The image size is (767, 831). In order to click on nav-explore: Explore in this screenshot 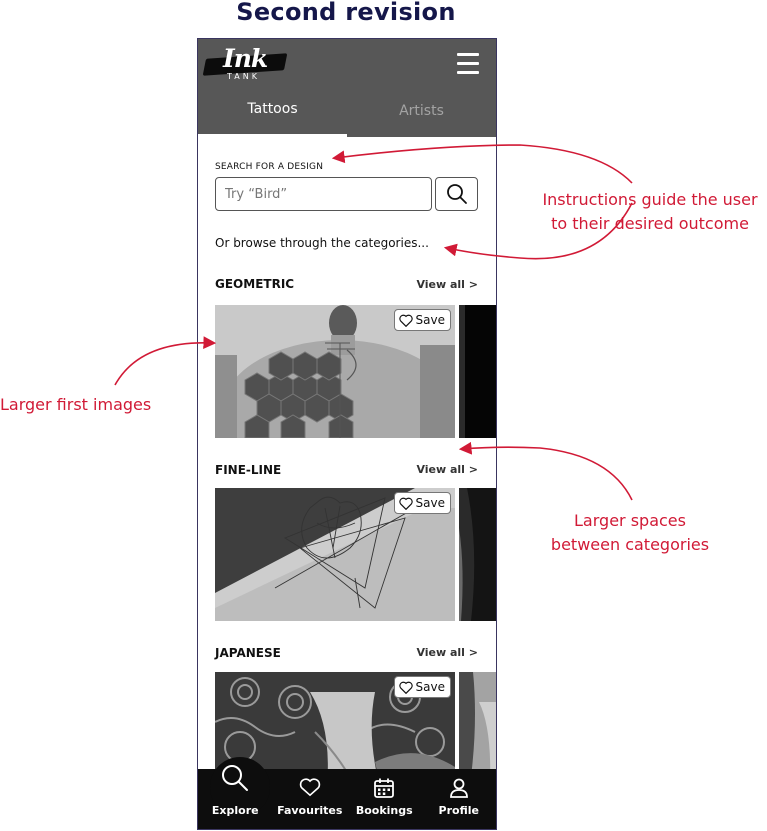, I will do `click(235, 793)`.